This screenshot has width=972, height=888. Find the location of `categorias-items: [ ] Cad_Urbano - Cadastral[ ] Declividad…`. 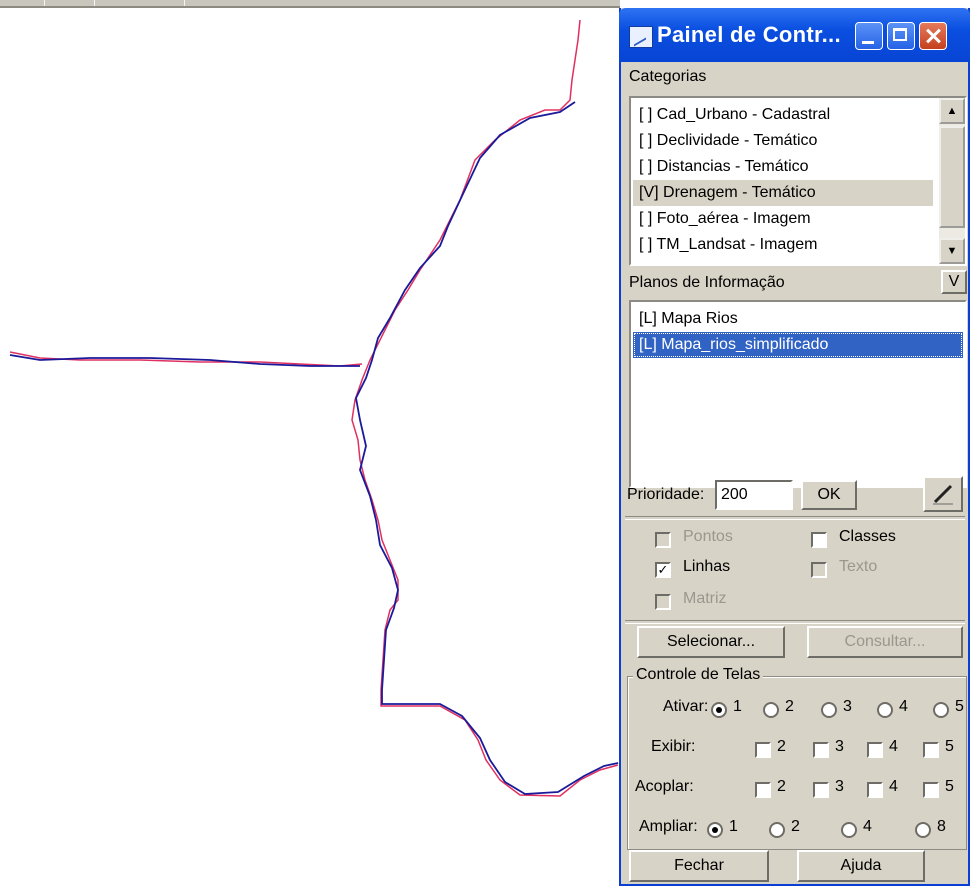

categorias-items: [ ] Cad_Urbano - Cadastral[ ] Declividad… is located at coordinates (783, 180).